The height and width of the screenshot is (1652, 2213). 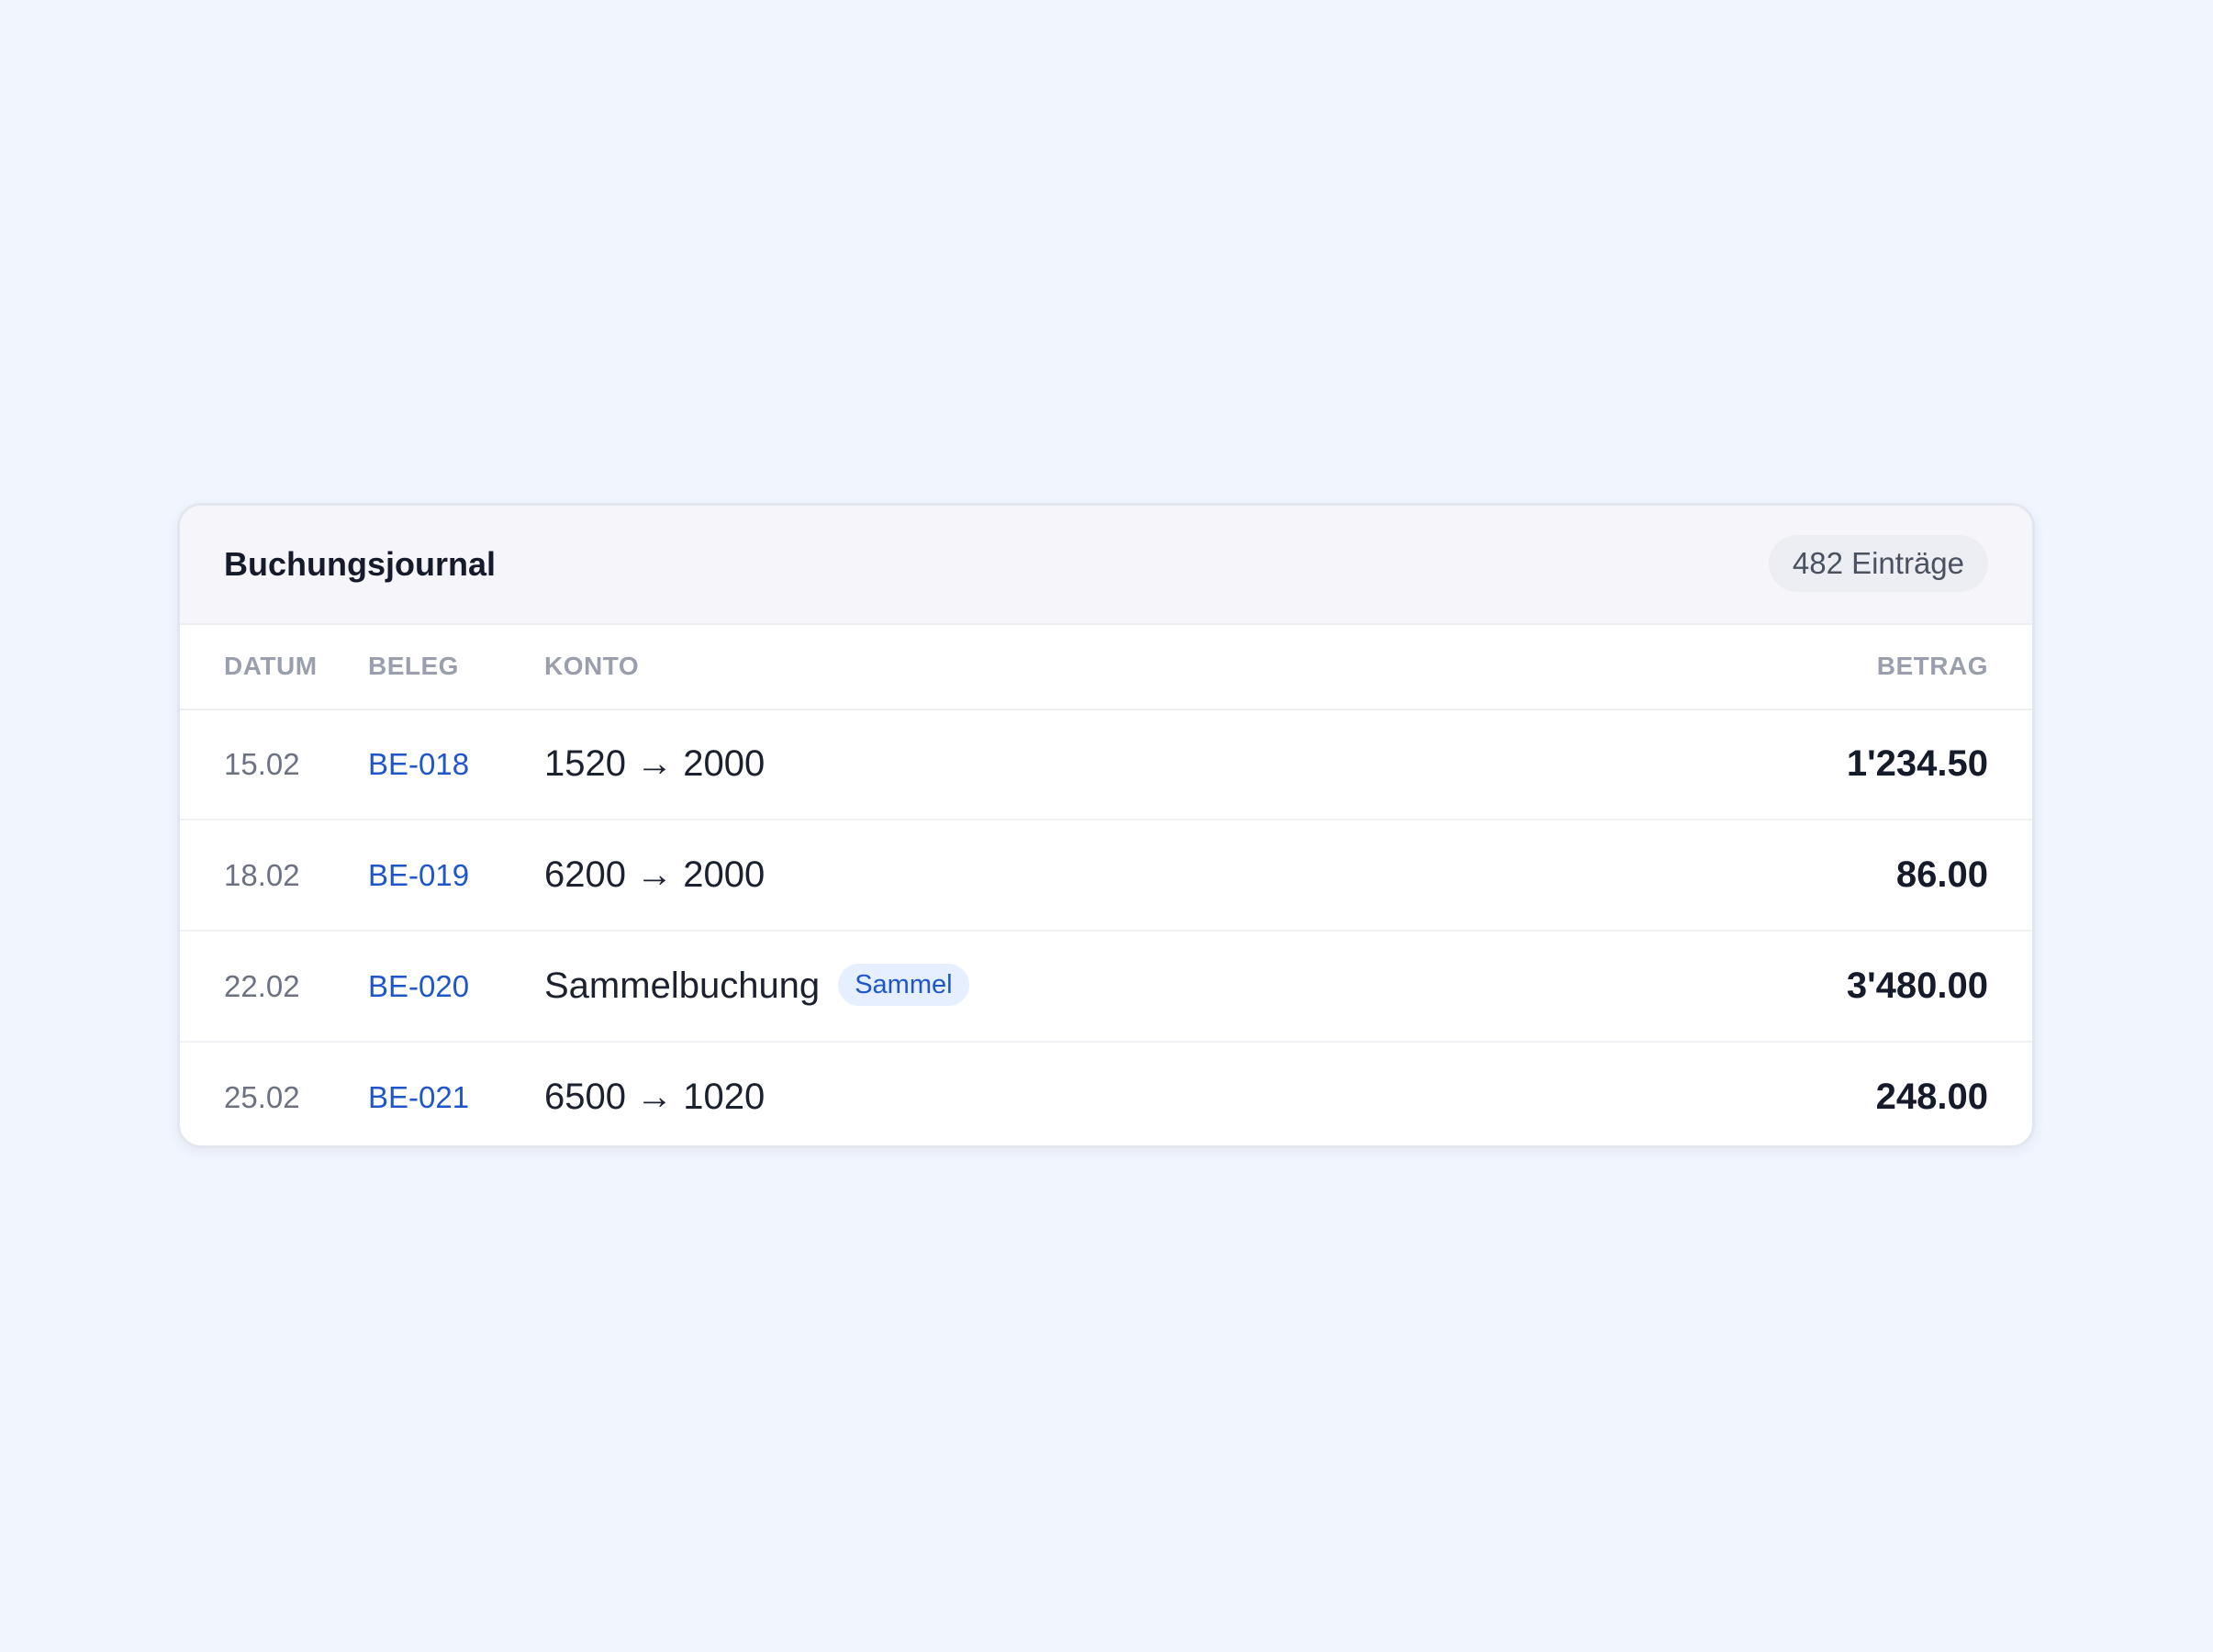 What do you see at coordinates (418, 987) in the screenshot?
I see `row-ref-link: BE-020` at bounding box center [418, 987].